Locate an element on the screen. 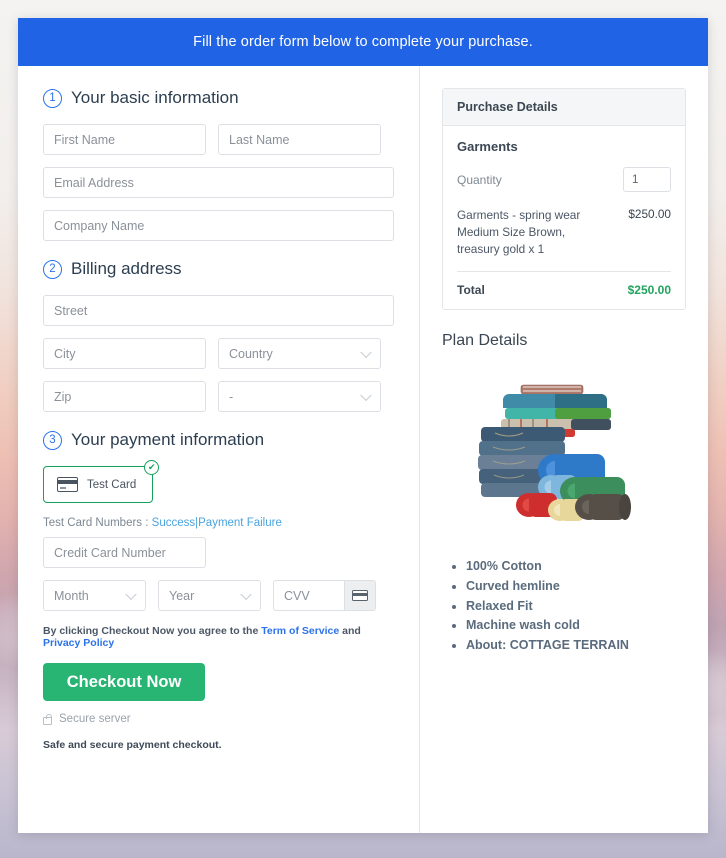 This screenshot has height=858, width=726. secure-server-label: Secure server is located at coordinates (95, 719).